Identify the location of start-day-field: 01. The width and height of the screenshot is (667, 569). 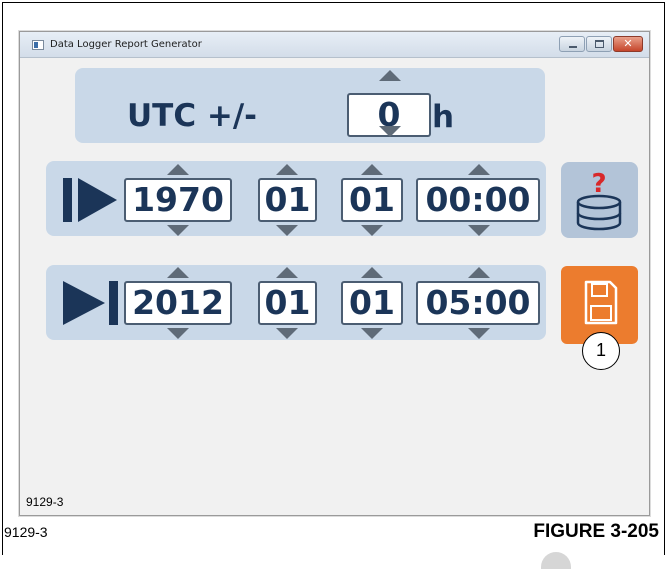
(372, 200).